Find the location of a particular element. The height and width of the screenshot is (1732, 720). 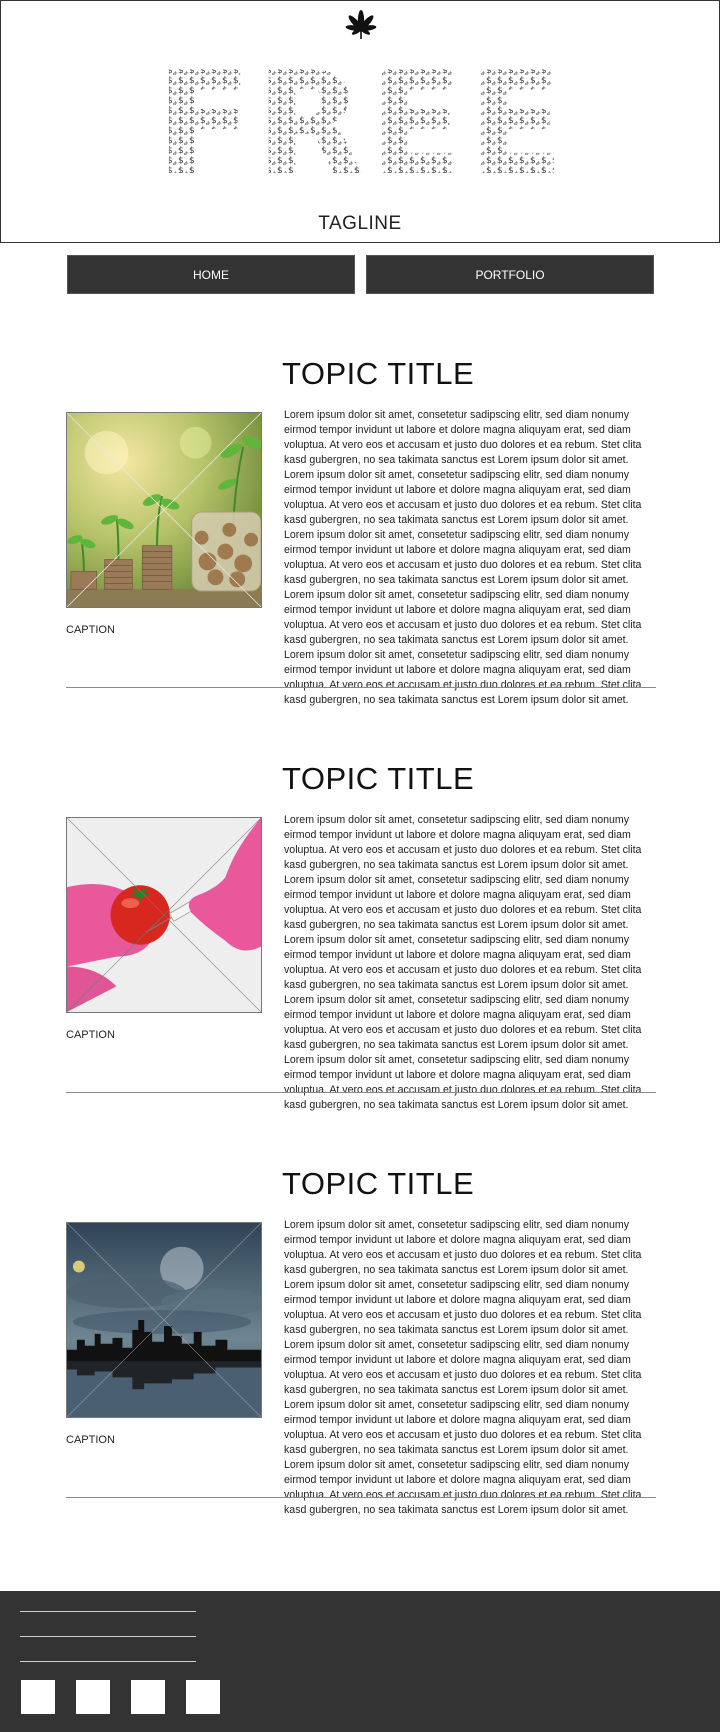

tagline: TAGLINE is located at coordinates (360, 223).